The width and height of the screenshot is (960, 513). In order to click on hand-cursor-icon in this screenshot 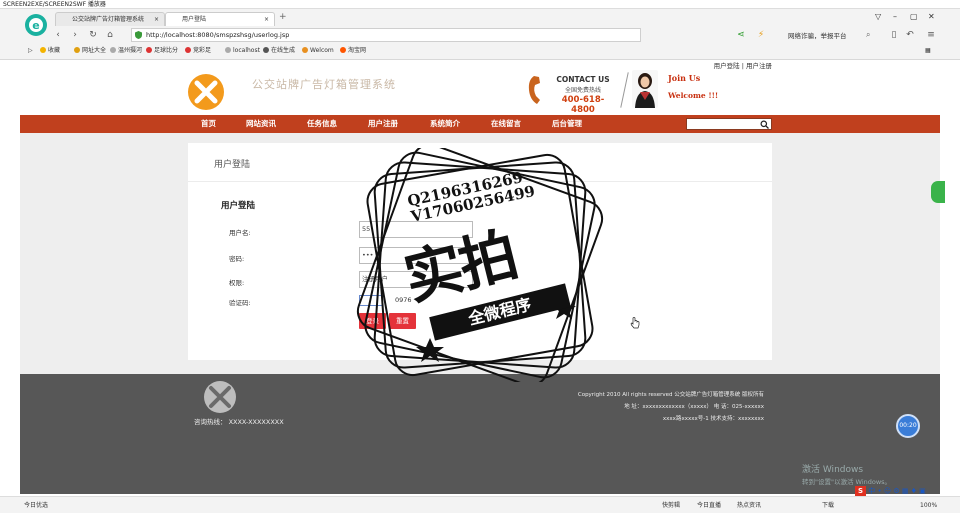, I will do `click(635, 323)`.